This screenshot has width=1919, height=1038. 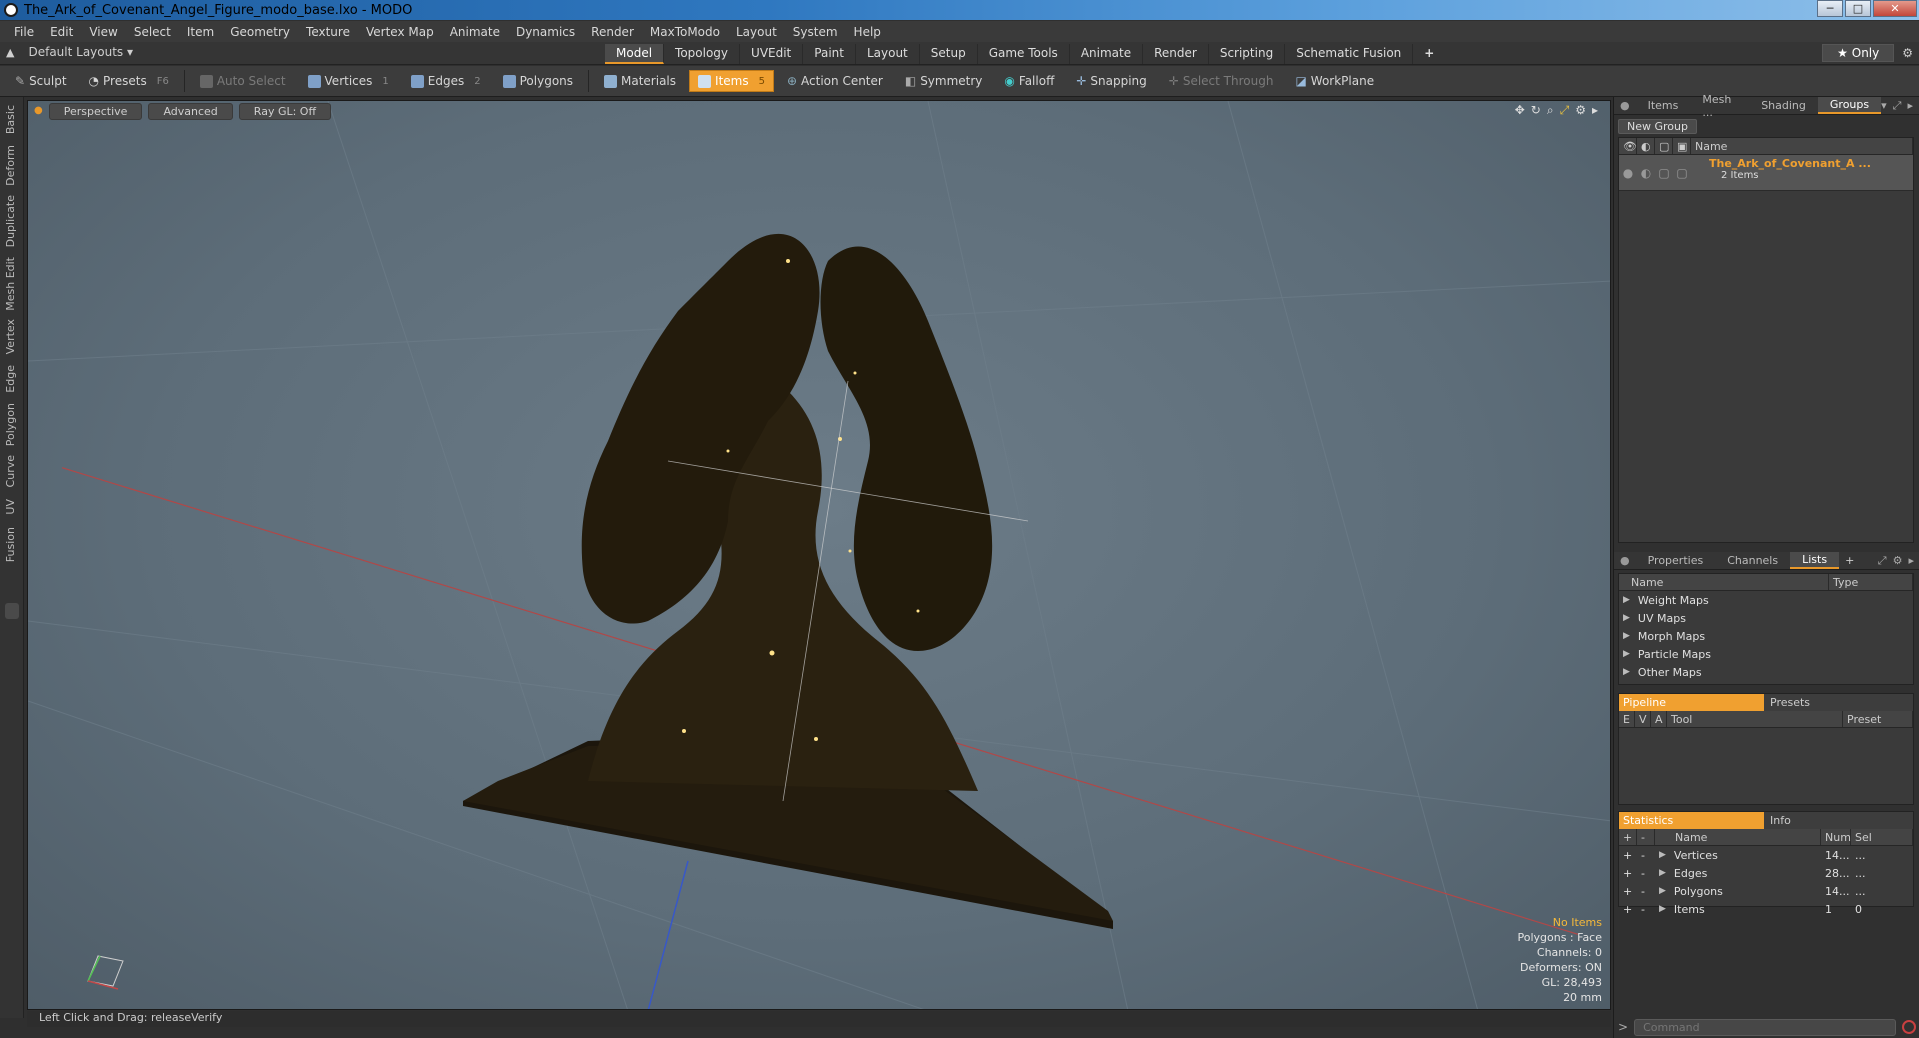 I want to click on tab-setup: Setup, so click(x=949, y=54).